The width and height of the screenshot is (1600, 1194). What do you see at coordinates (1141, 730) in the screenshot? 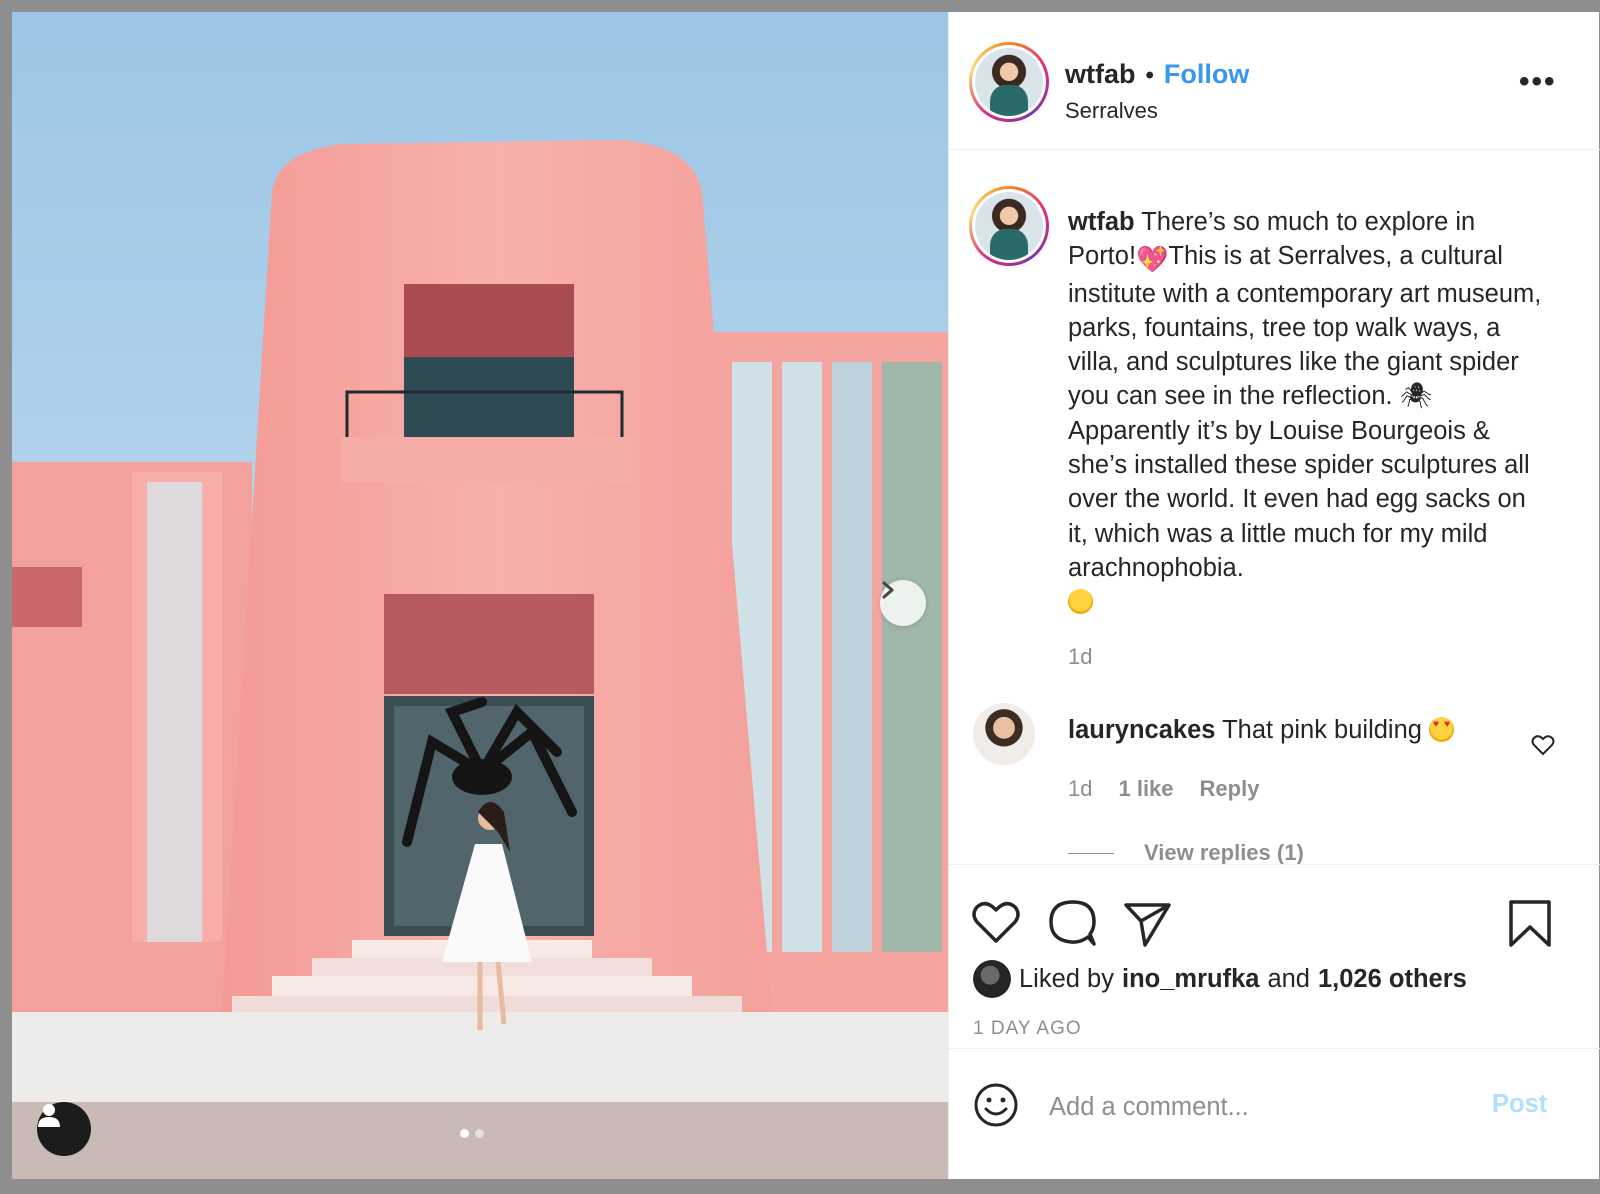
I see `commenter-username: lauryncakes` at bounding box center [1141, 730].